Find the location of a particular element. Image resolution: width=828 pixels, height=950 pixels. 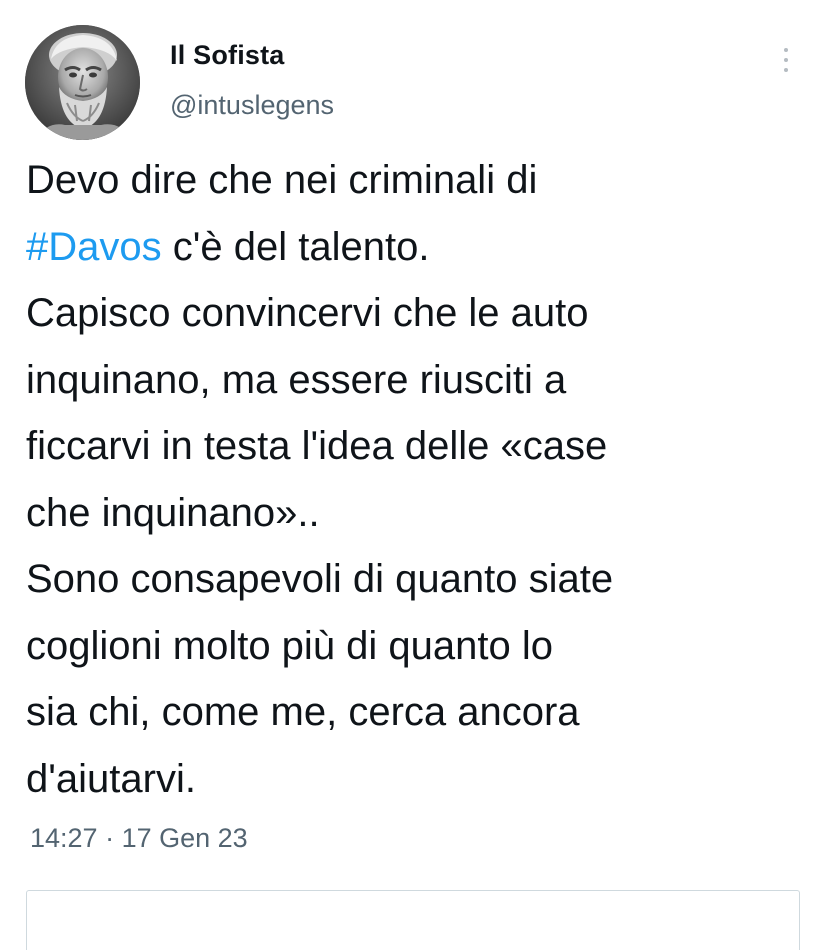

tweet-line: ficcarvi in testa l'idea delle «case is located at coordinates (317, 446).